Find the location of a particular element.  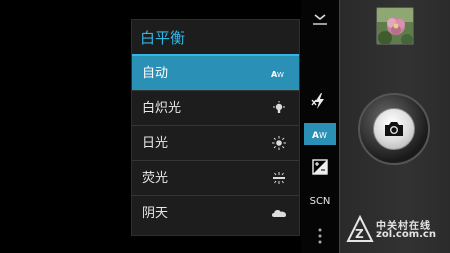

camera-control-strip: A W SCN is located at coordinates (320, 126).